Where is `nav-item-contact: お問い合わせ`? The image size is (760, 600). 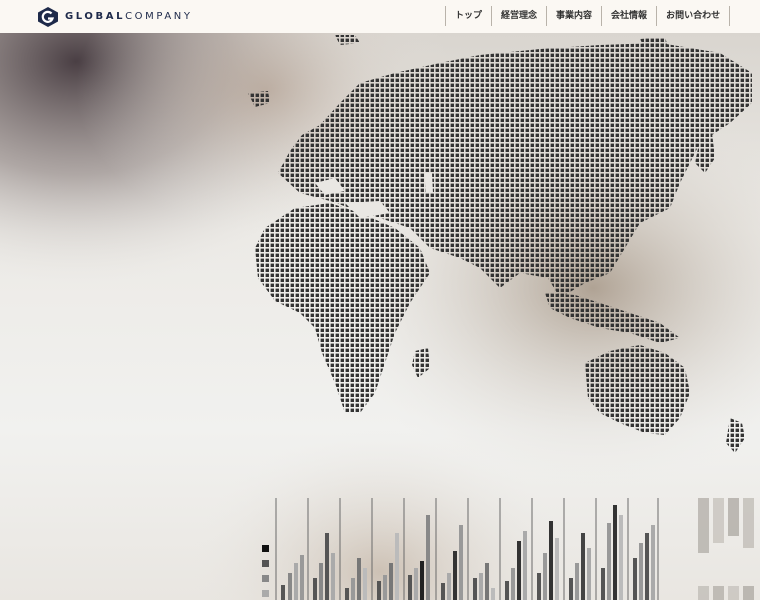 nav-item-contact: お問い合わせ is located at coordinates (692, 16).